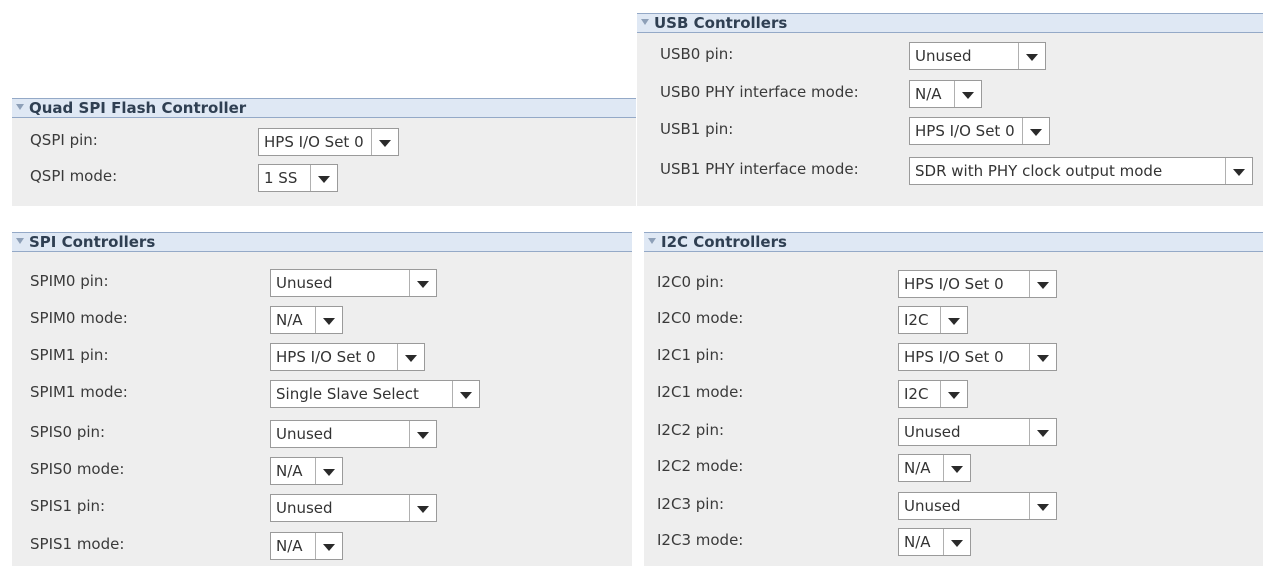  Describe the element at coordinates (700, 540) in the screenshot. I see `i2c3-mode-label: I2C3 mode:` at that location.